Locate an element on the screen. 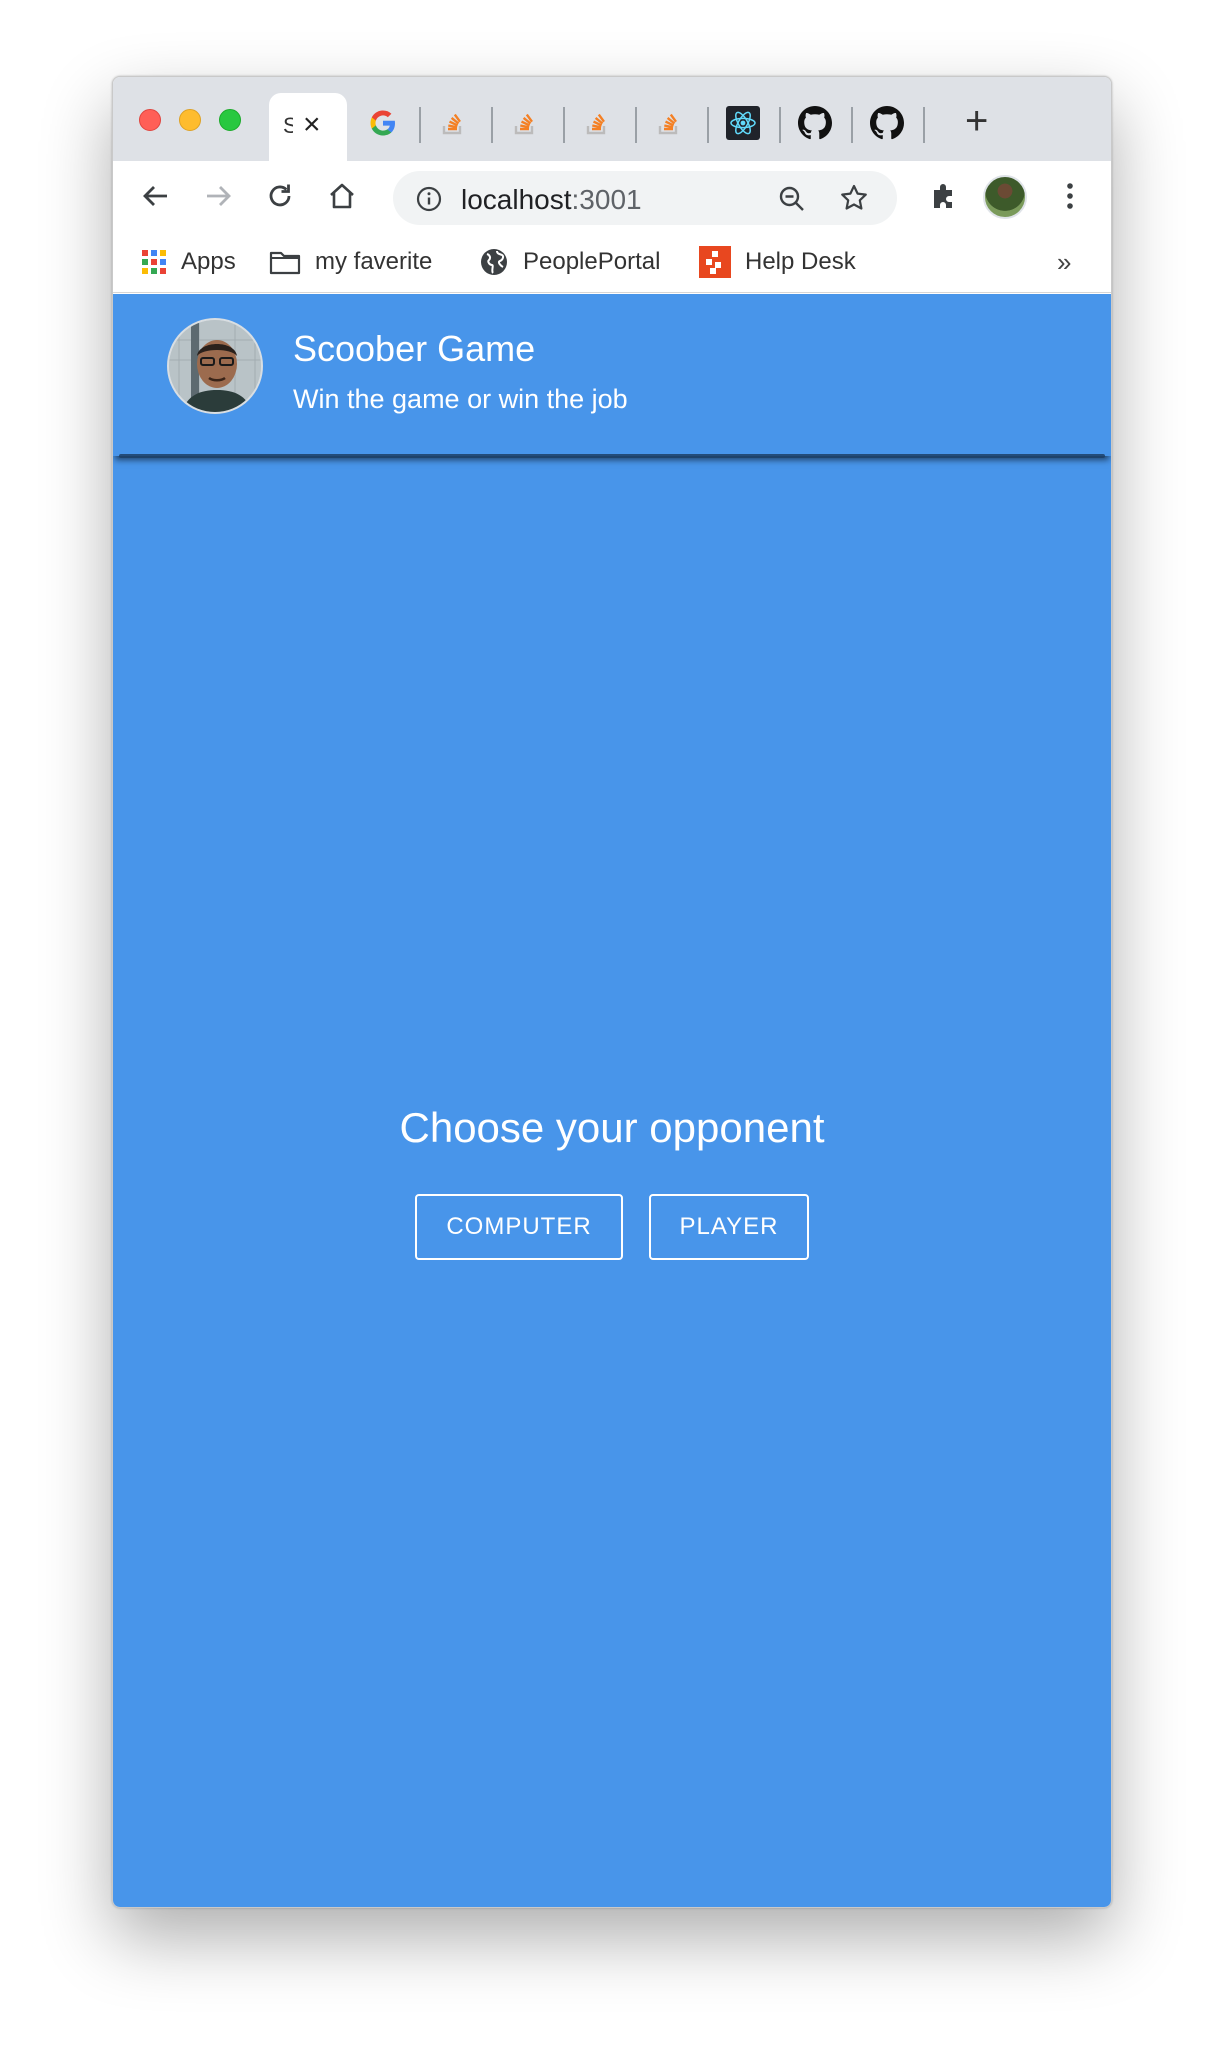 The width and height of the screenshot is (1224, 2056). bookmark-label: my faverite is located at coordinates (374, 261).